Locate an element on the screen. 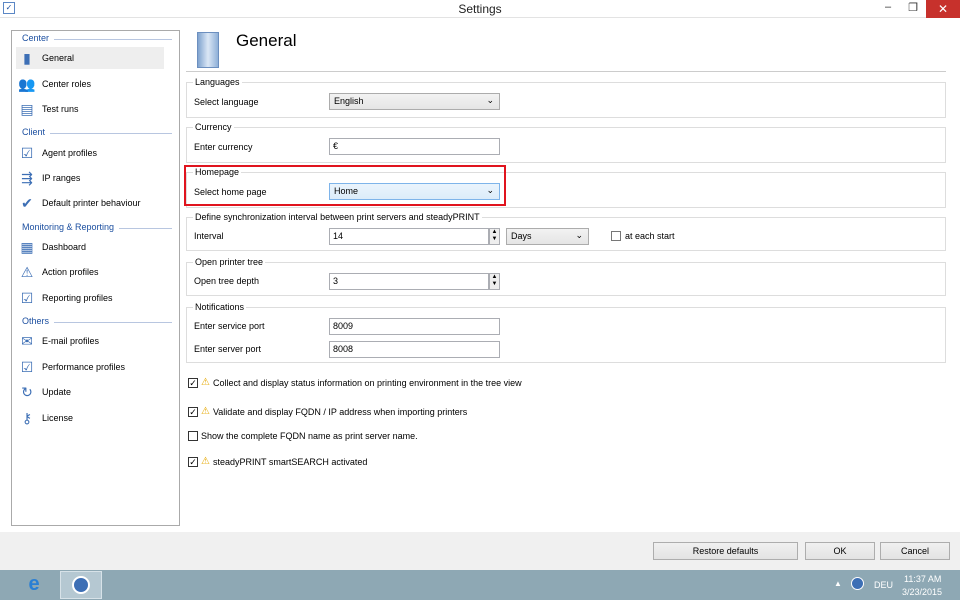 This screenshot has height=600, width=960. network-icon: ⇶ is located at coordinates (27, 177).